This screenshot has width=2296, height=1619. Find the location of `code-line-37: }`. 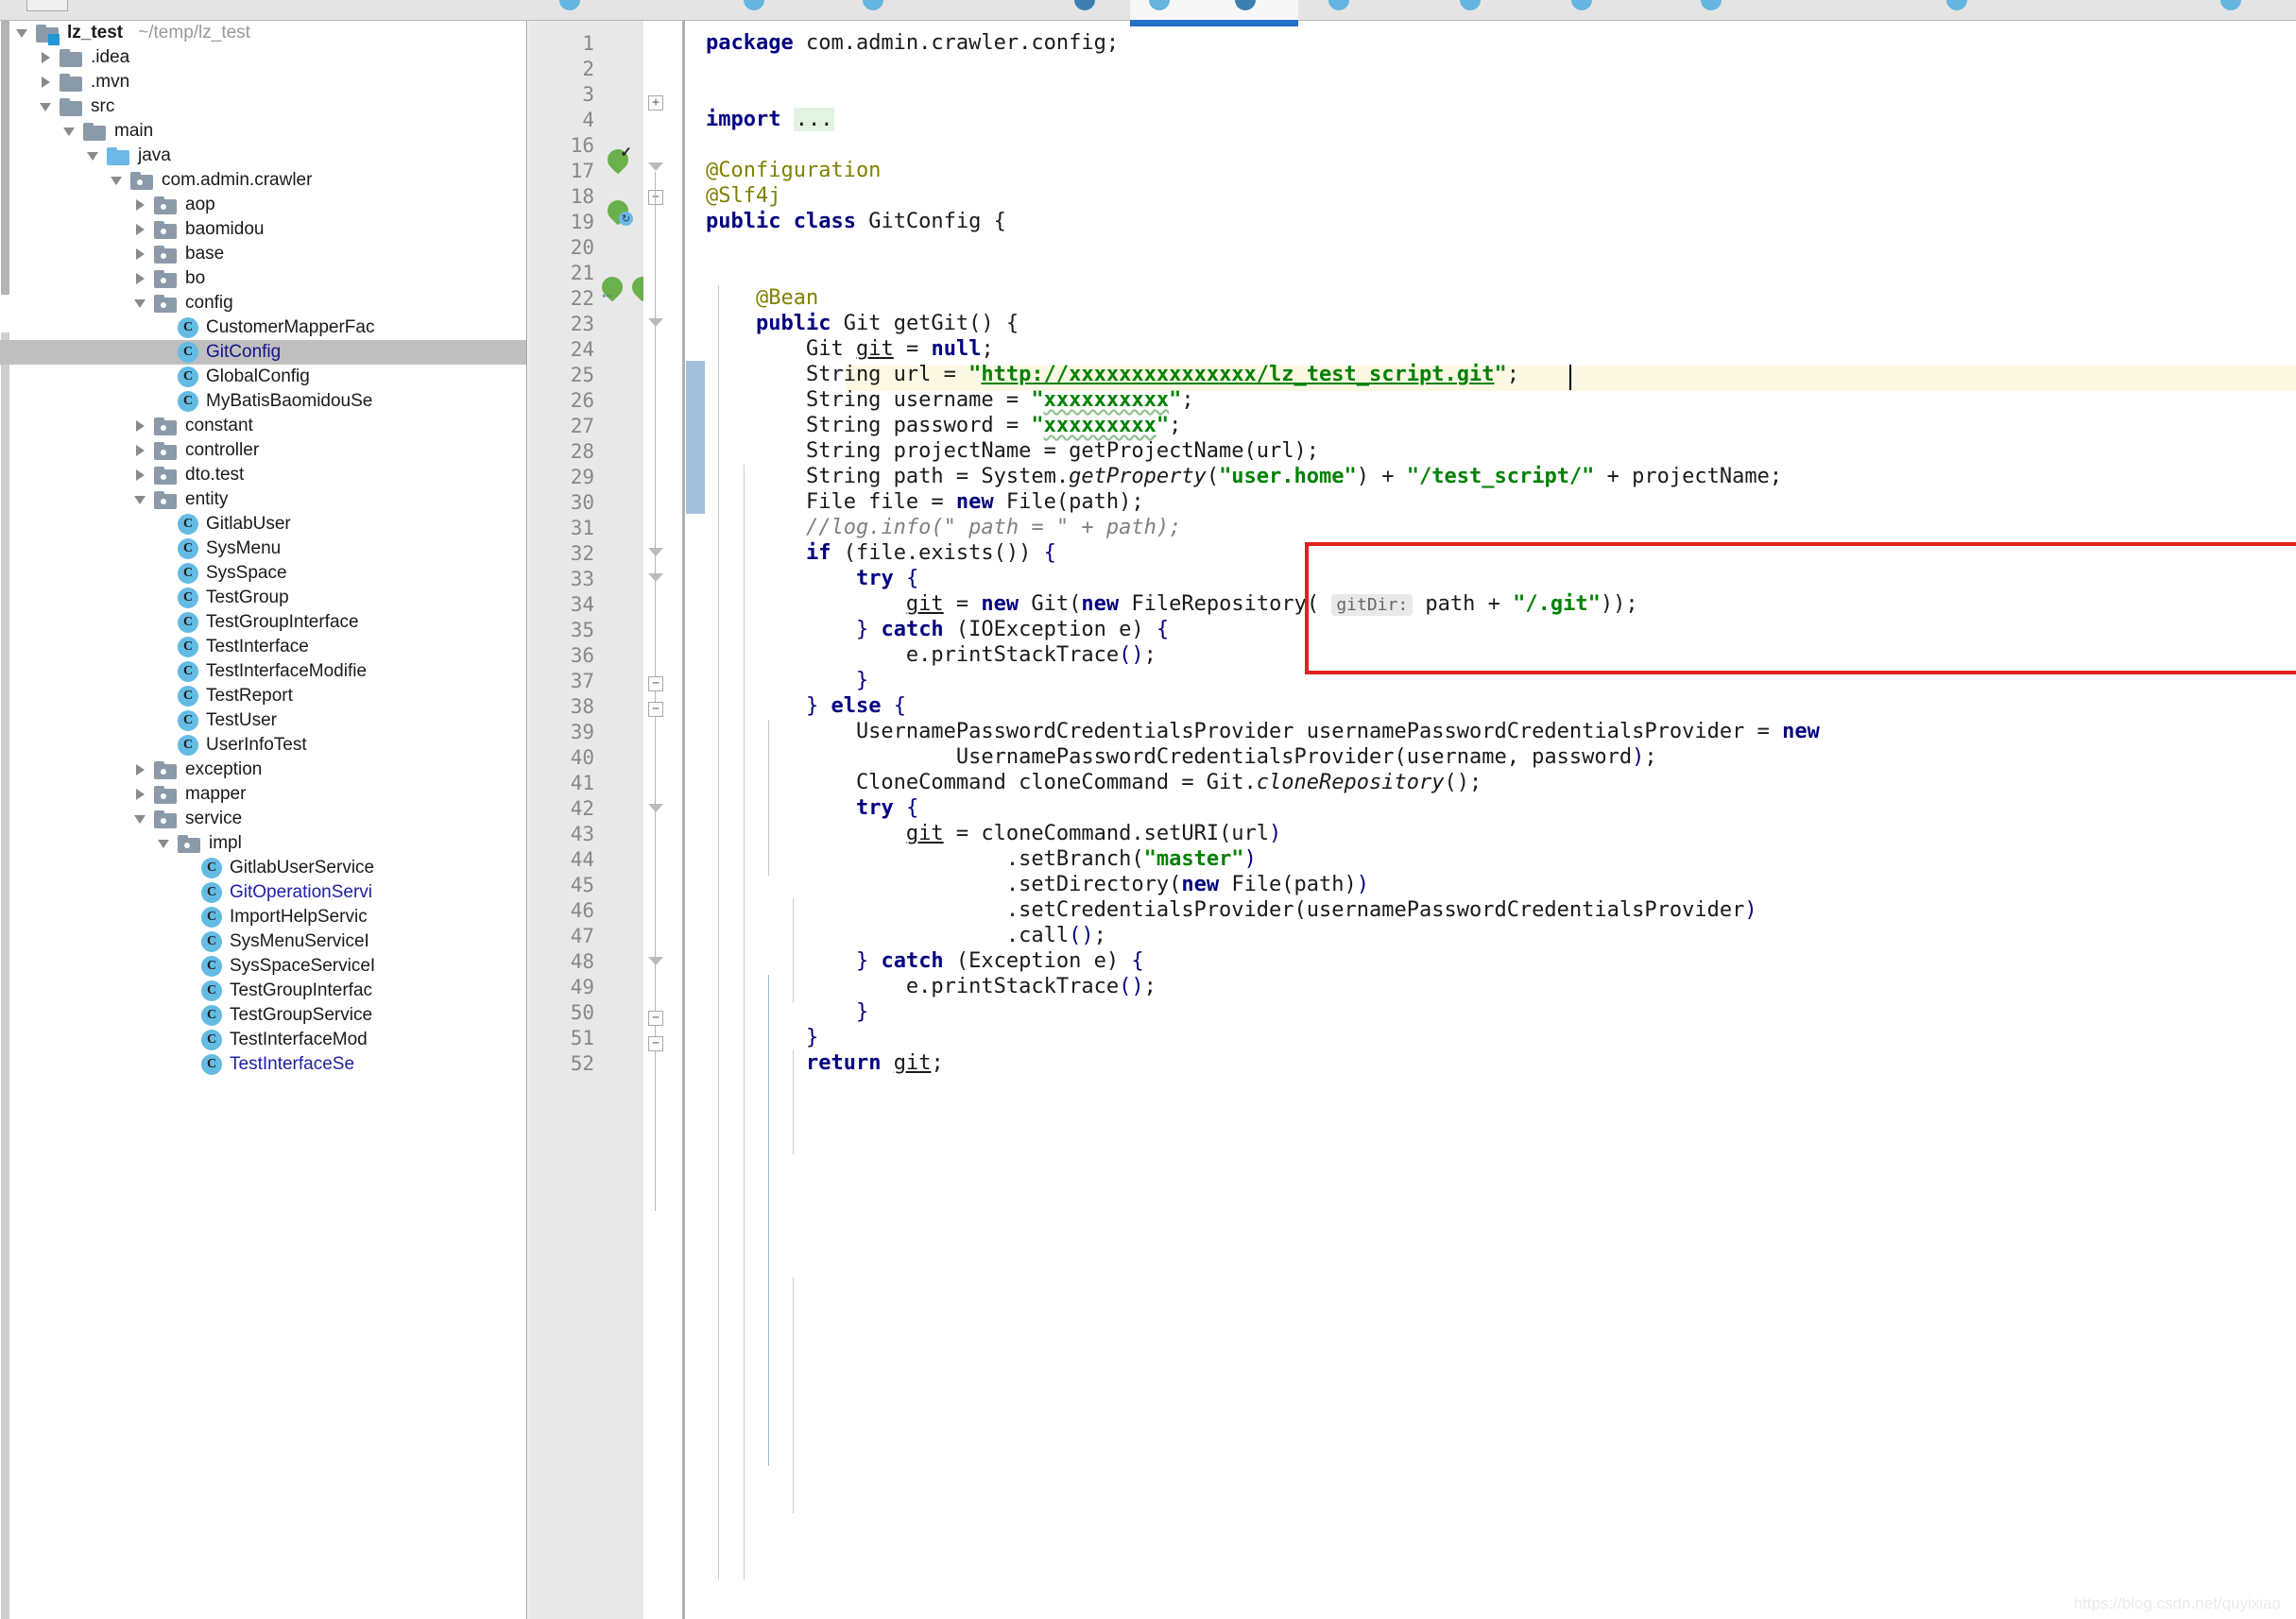

code-line-37: } is located at coordinates (787, 680).